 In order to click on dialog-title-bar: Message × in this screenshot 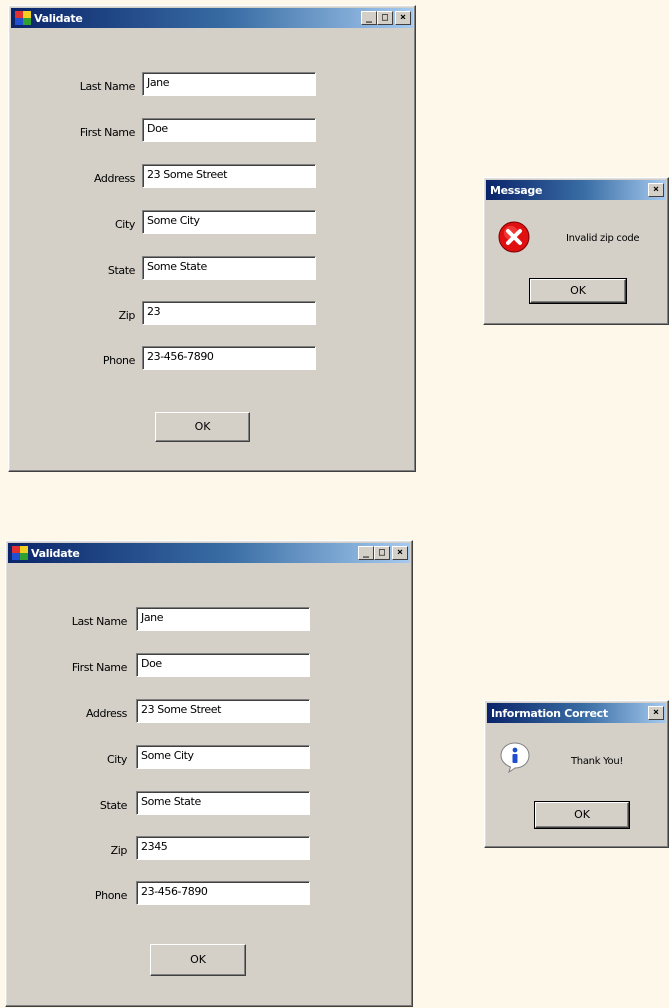, I will do `click(576, 190)`.